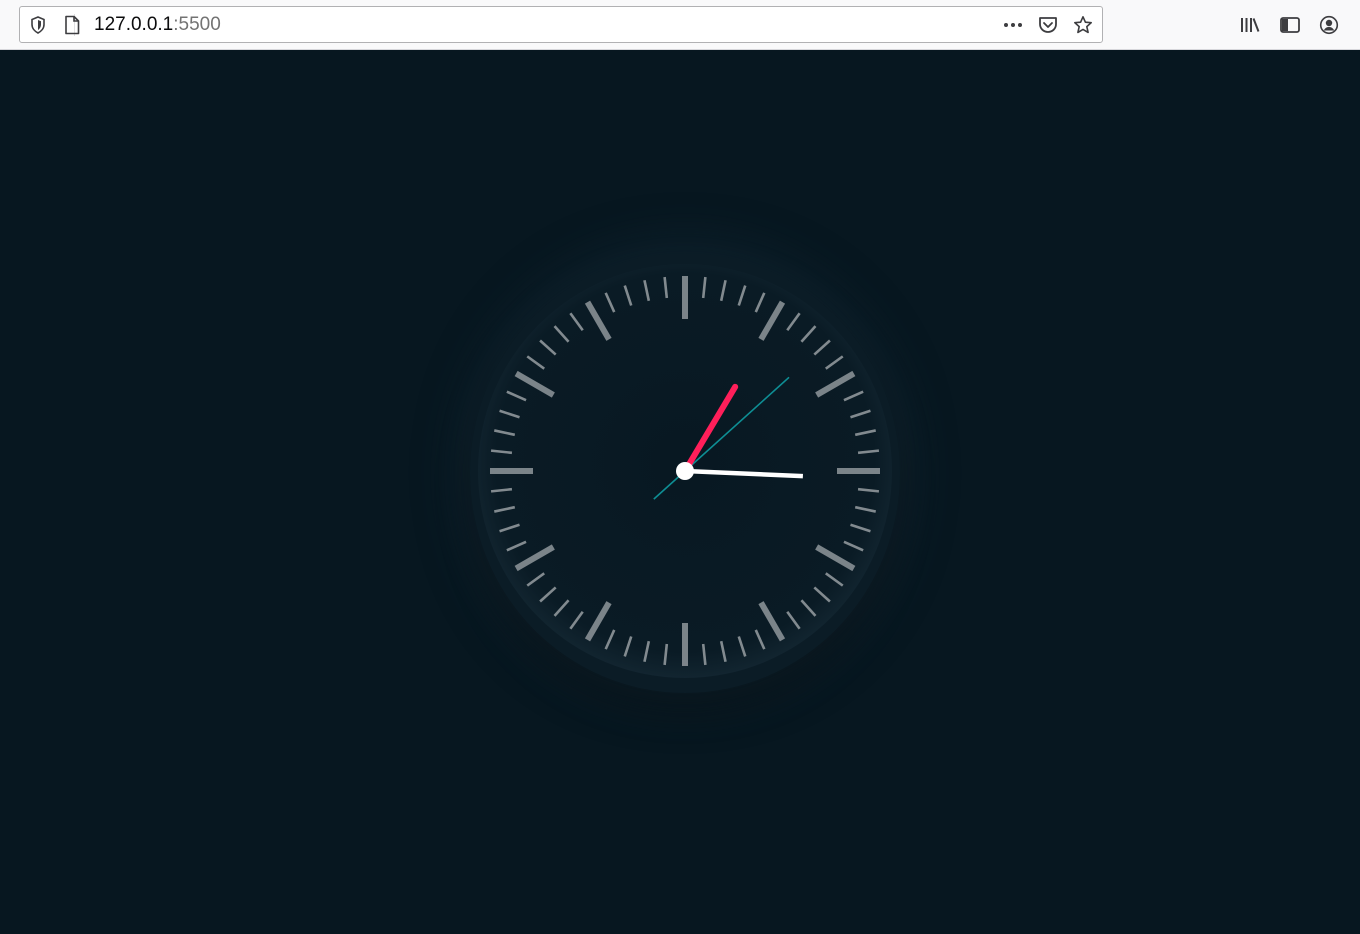  I want to click on page-icon, so click(72, 25).